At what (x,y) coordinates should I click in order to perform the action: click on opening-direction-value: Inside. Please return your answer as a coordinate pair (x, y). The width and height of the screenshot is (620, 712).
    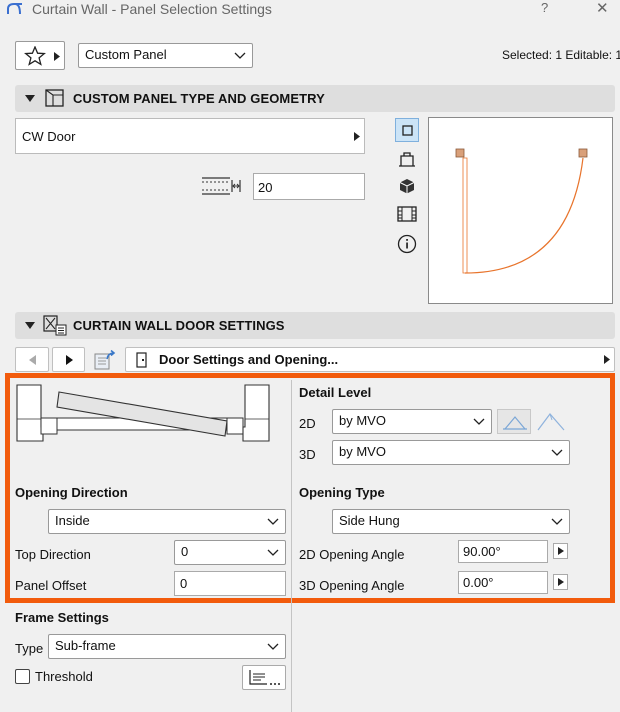
    Looking at the image, I should click on (72, 520).